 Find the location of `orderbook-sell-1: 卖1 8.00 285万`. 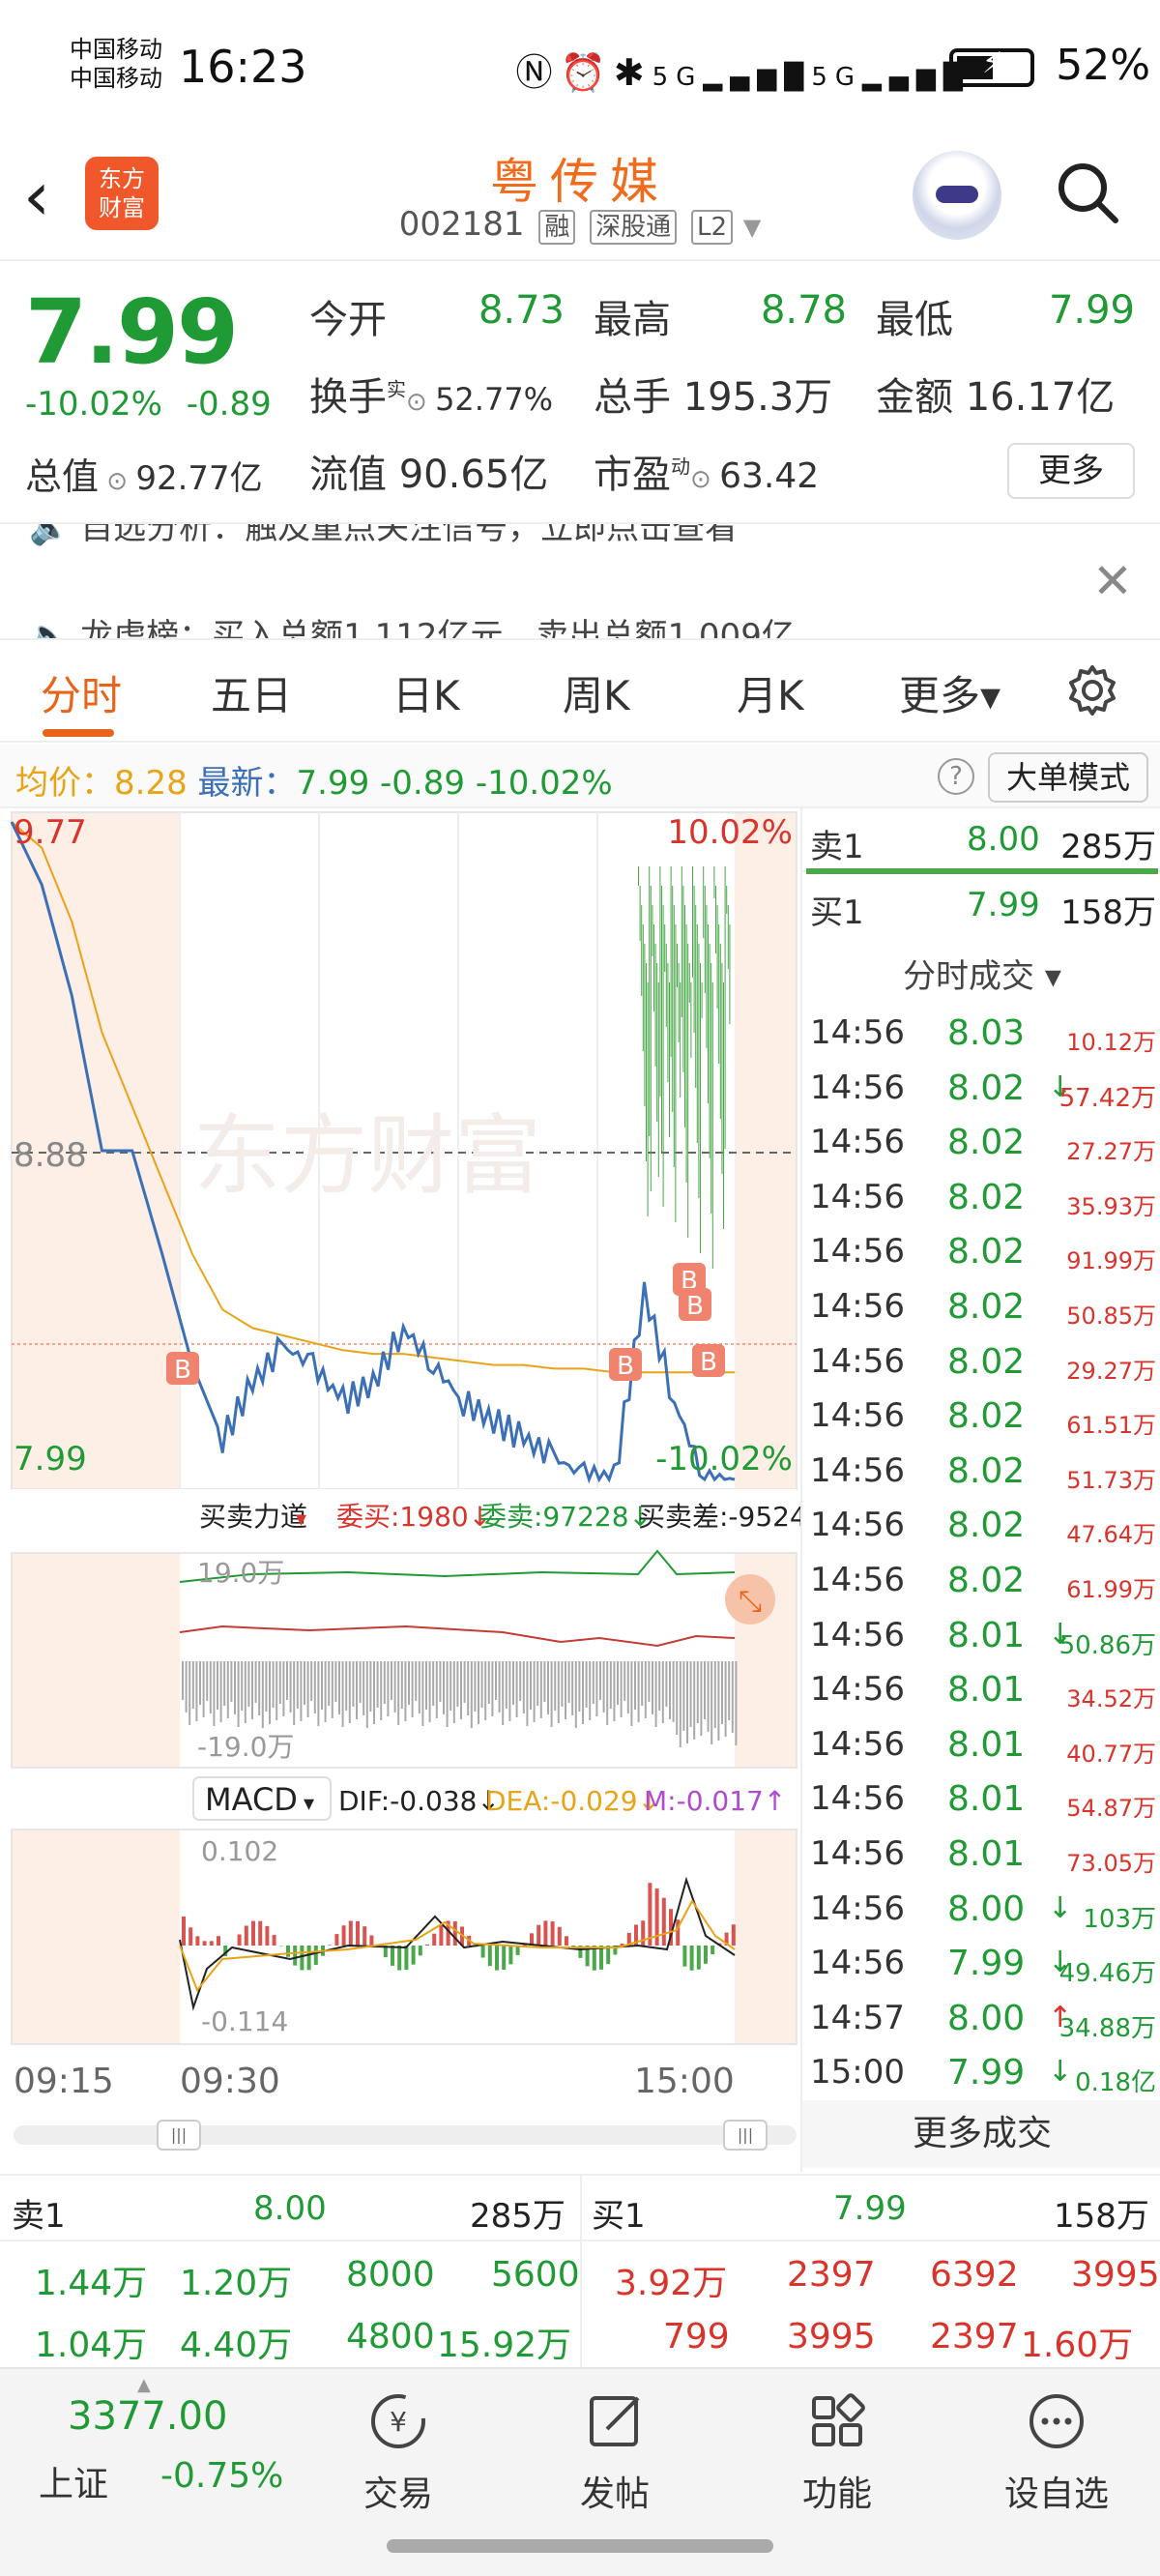

orderbook-sell-1: 卖1 8.00 285万 is located at coordinates (981, 841).